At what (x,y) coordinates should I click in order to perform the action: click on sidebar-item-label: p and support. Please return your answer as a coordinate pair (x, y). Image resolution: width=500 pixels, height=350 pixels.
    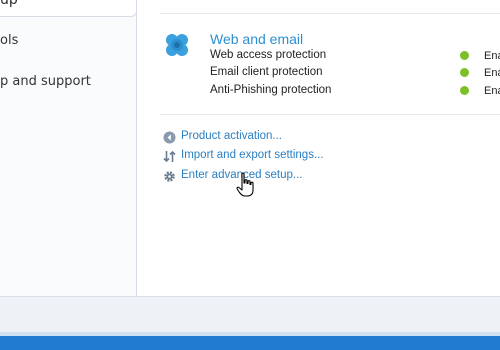
    Looking at the image, I should click on (45, 81).